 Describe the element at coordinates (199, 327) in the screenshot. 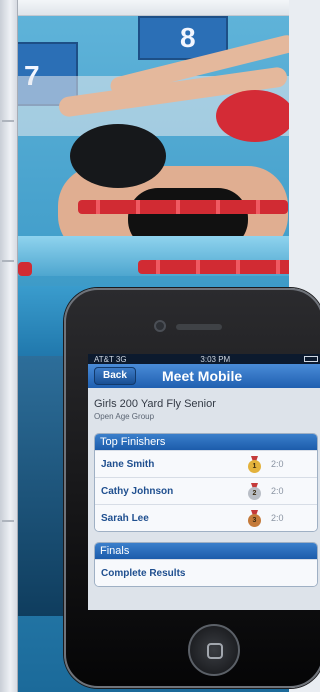

I see `speaker-grille` at that location.